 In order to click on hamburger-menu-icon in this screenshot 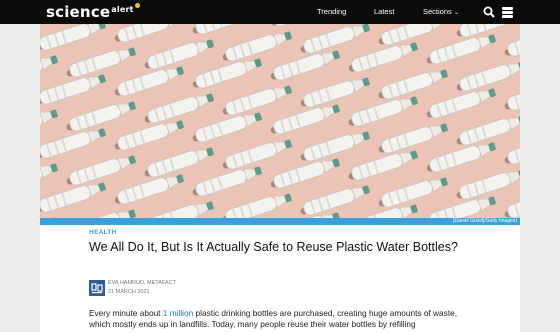, I will do `click(508, 12)`.